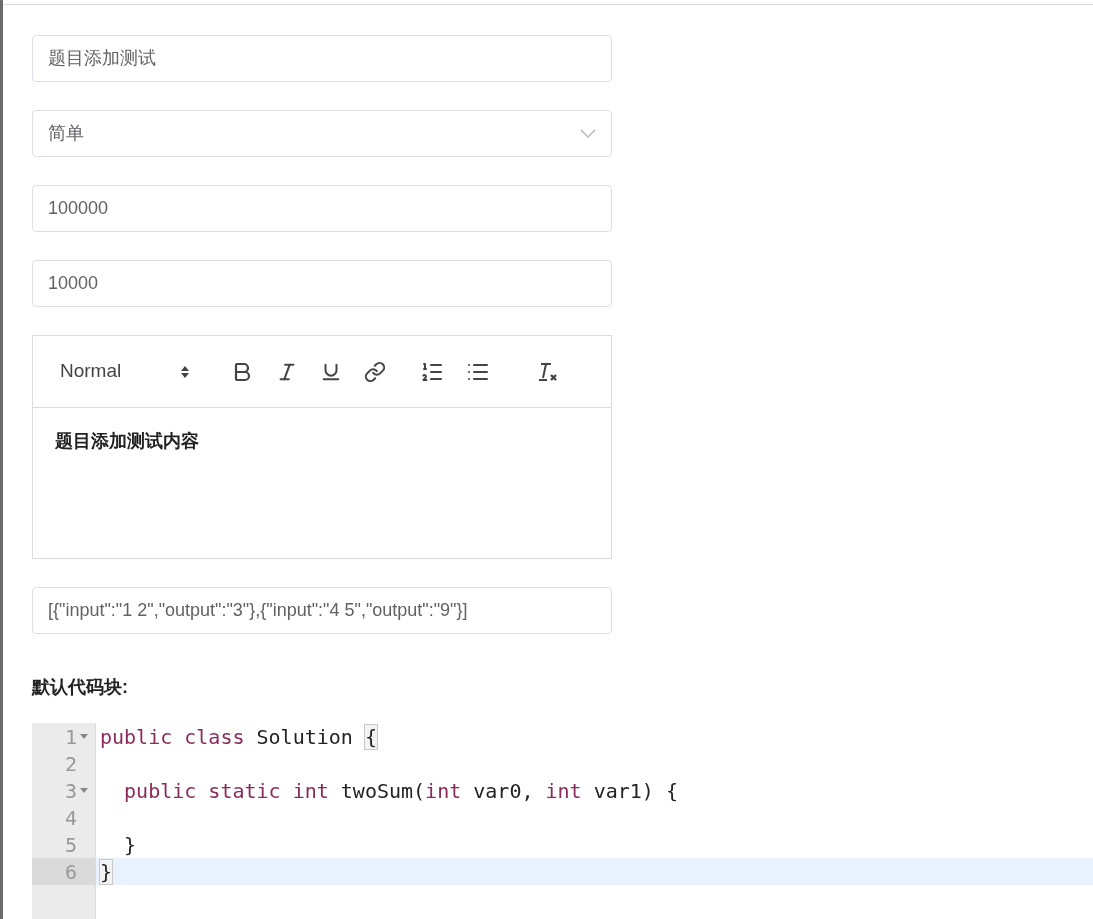 The image size is (1093, 919). I want to click on line-number: 5, so click(70, 845).